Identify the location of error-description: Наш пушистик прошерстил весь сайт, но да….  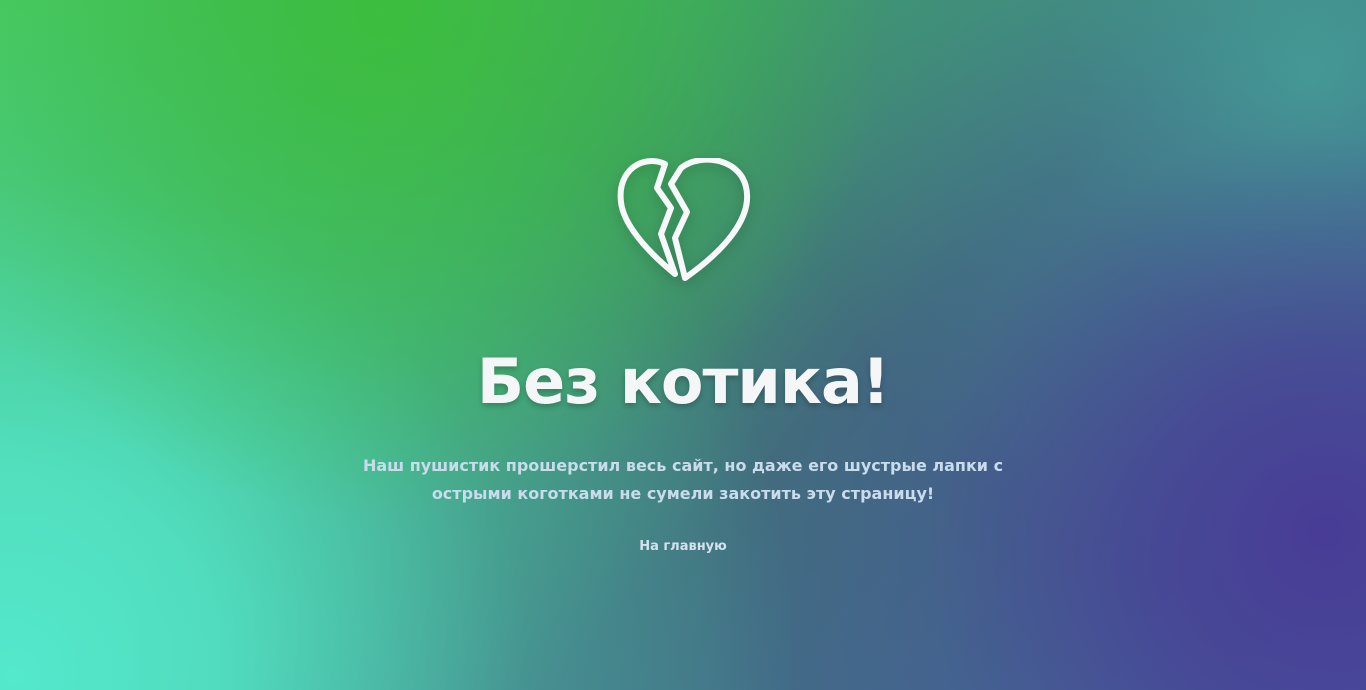
(683, 479).